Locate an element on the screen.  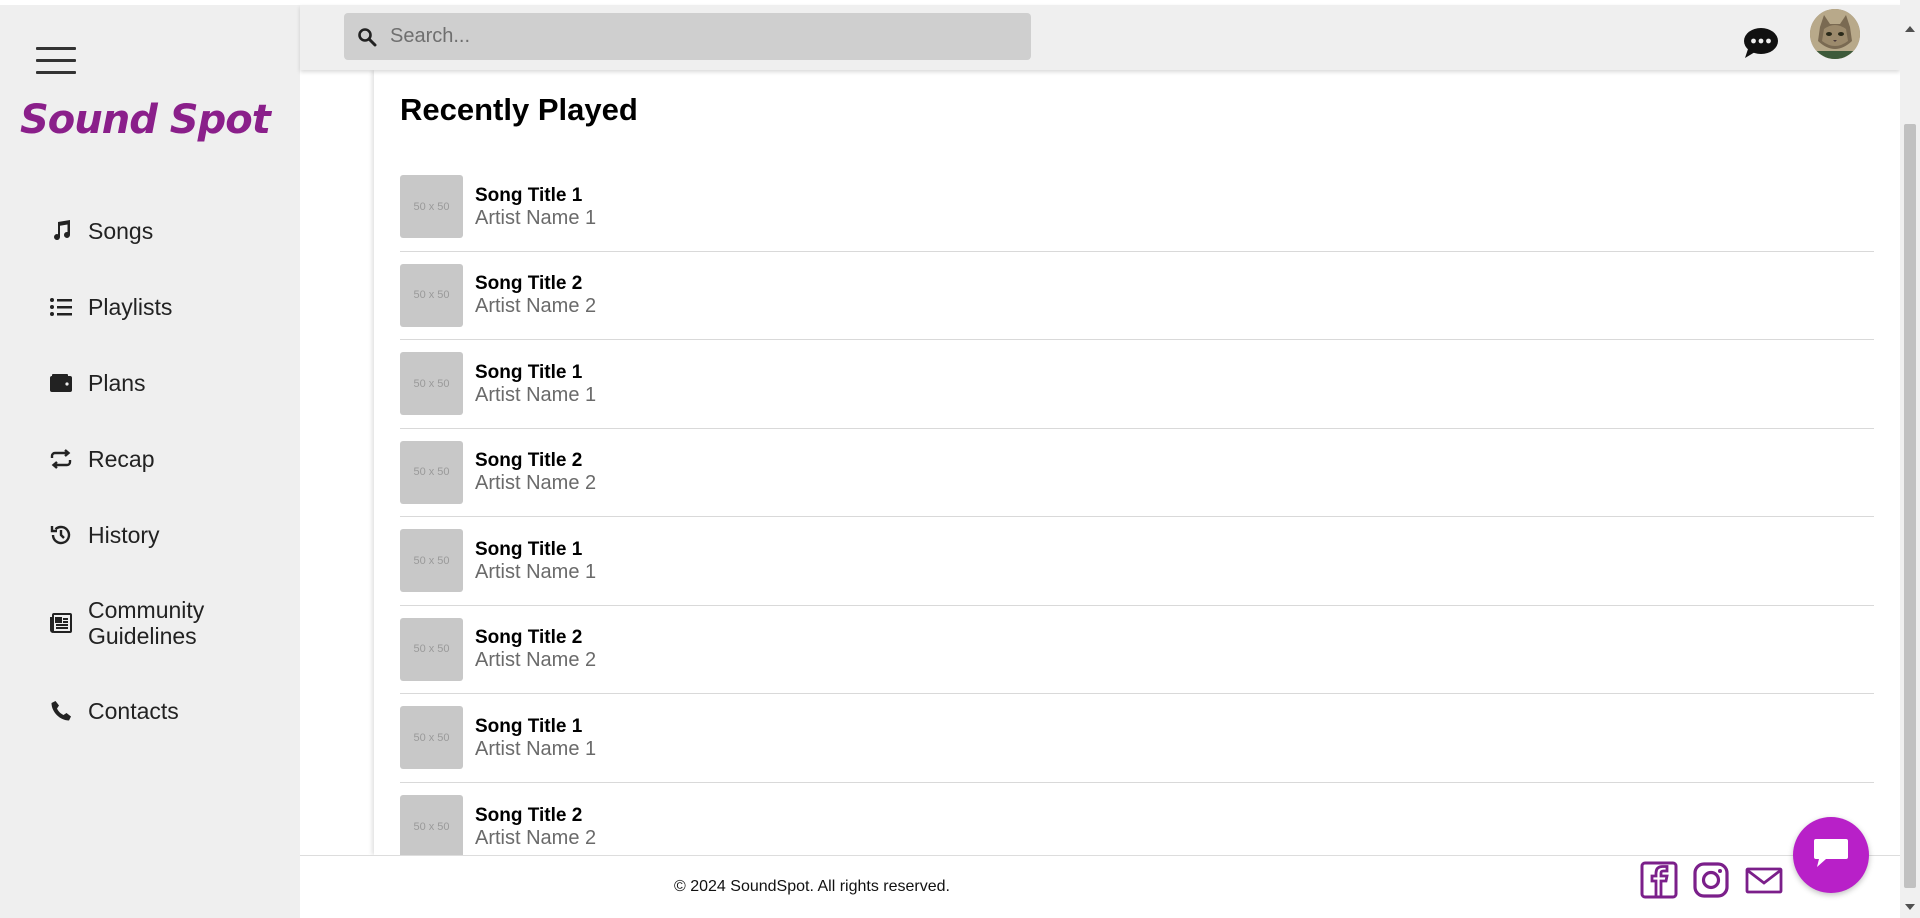
sidebar-item-label: Plans is located at coordinates (117, 383).